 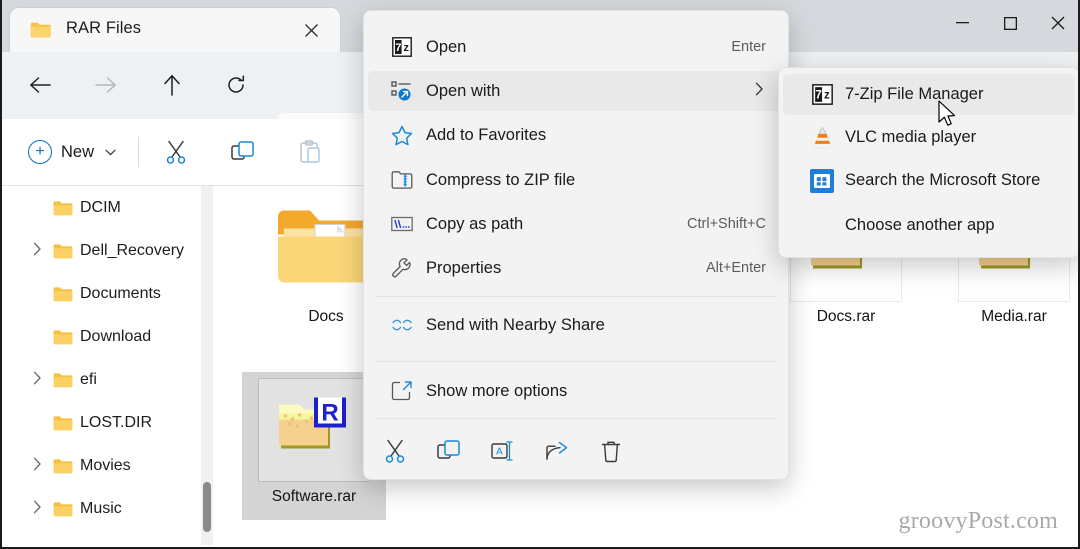 What do you see at coordinates (402, 391) in the screenshot?
I see `show-more-options-icon` at bounding box center [402, 391].